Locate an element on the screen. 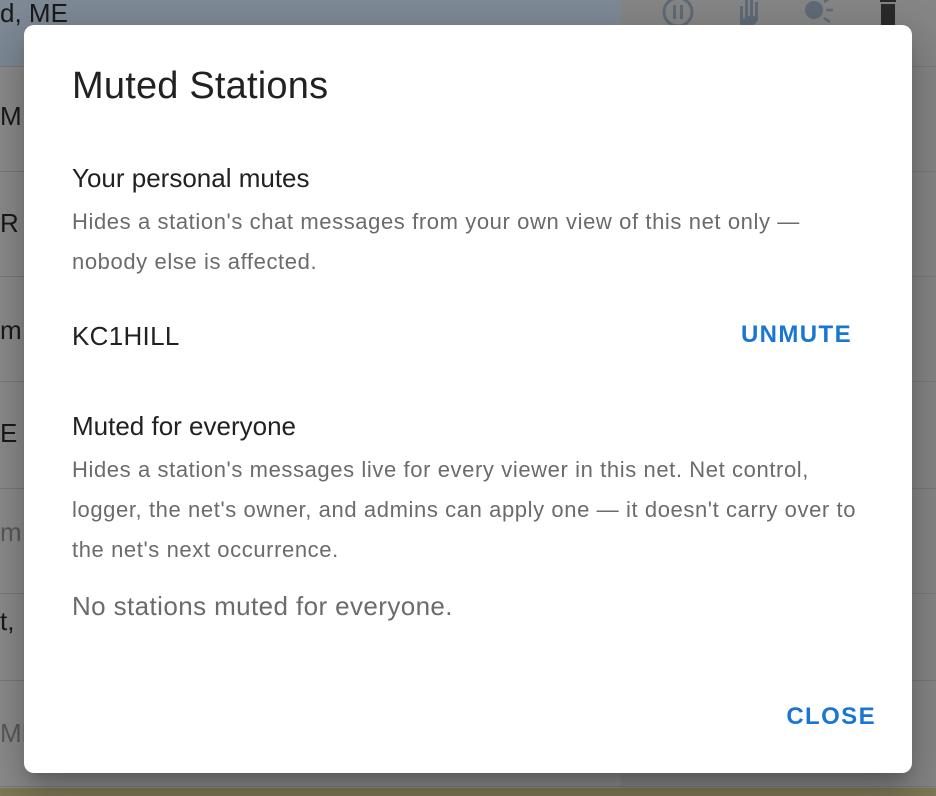 This screenshot has height=796, width=936. dialog-title: Muted Stations is located at coordinates (200, 86).